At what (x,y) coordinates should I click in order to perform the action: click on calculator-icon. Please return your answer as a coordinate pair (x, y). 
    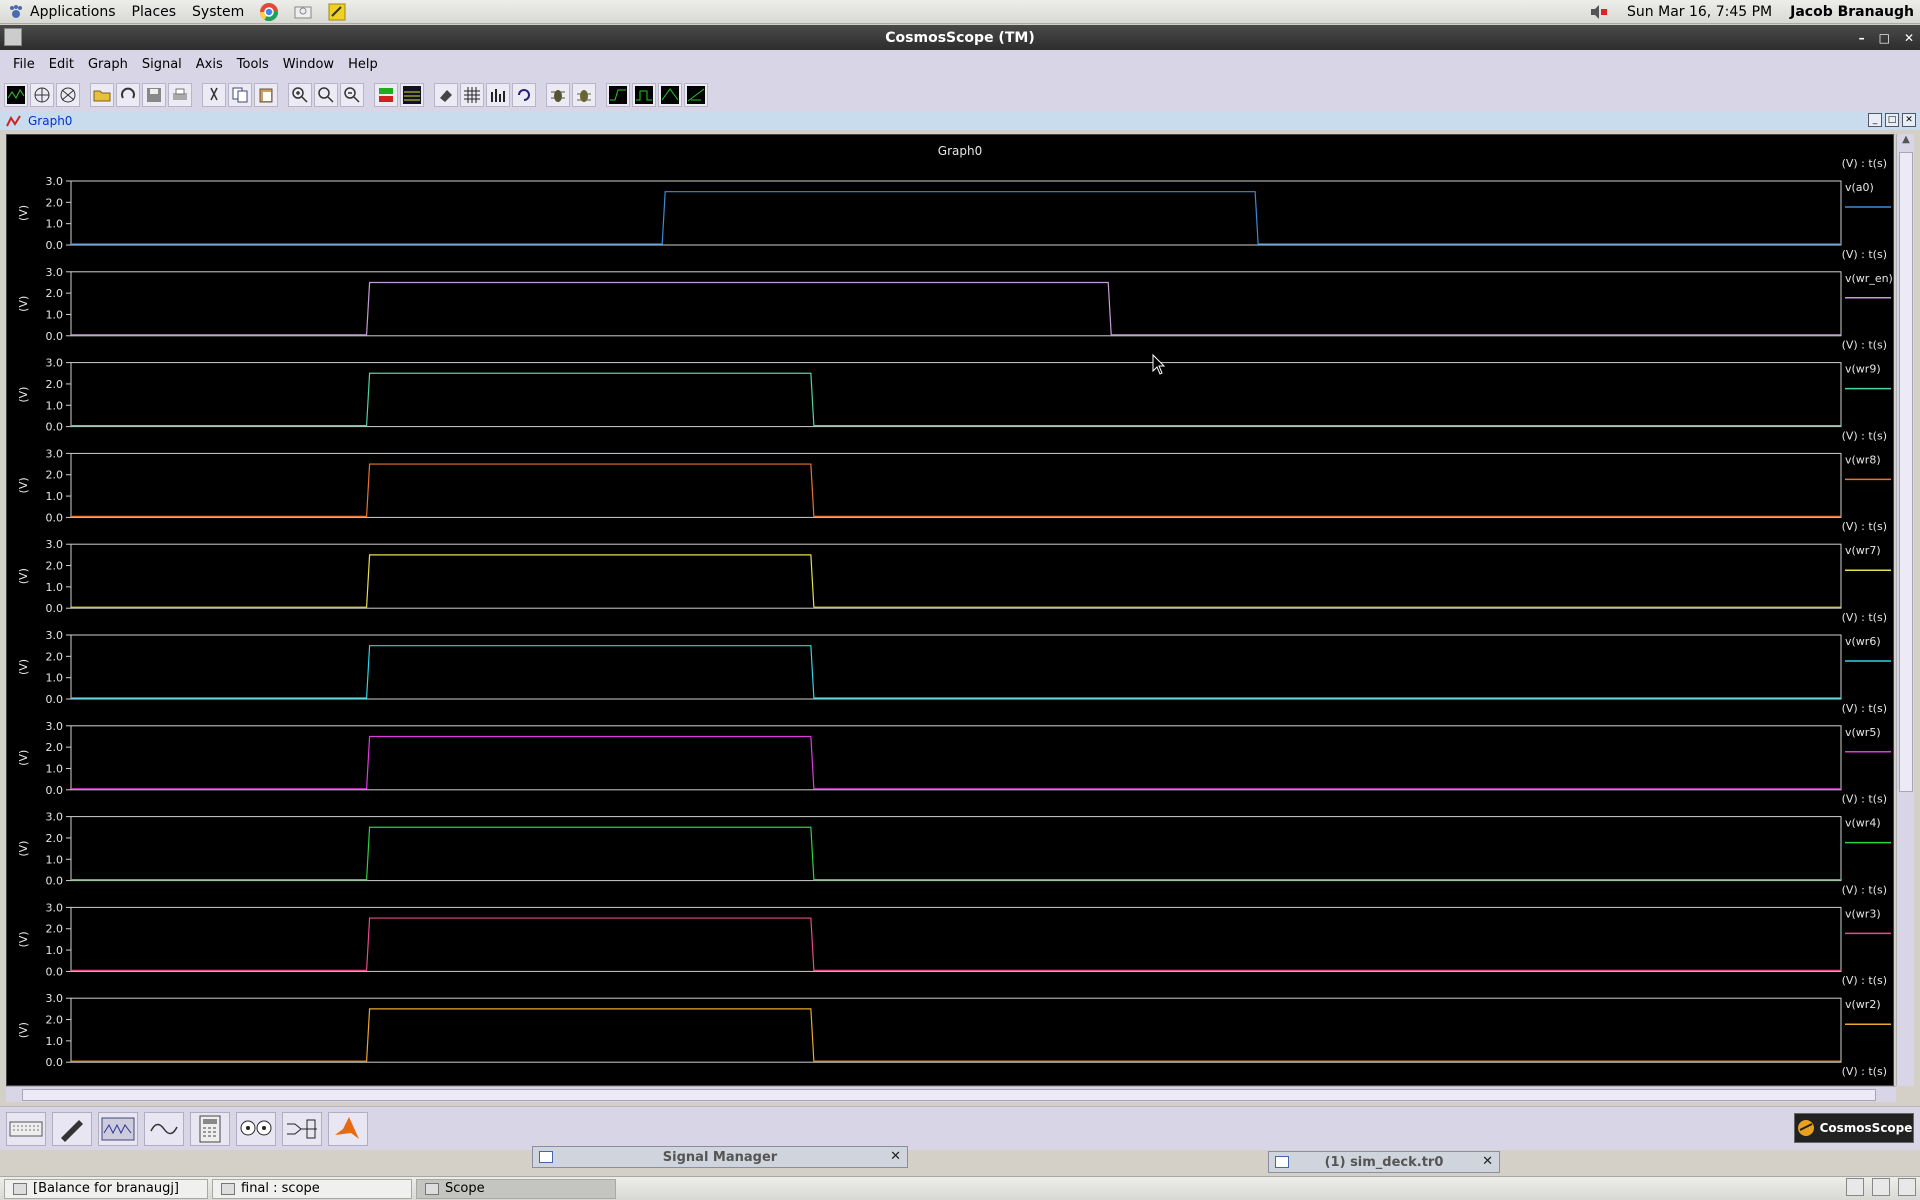
    Looking at the image, I should click on (210, 1128).